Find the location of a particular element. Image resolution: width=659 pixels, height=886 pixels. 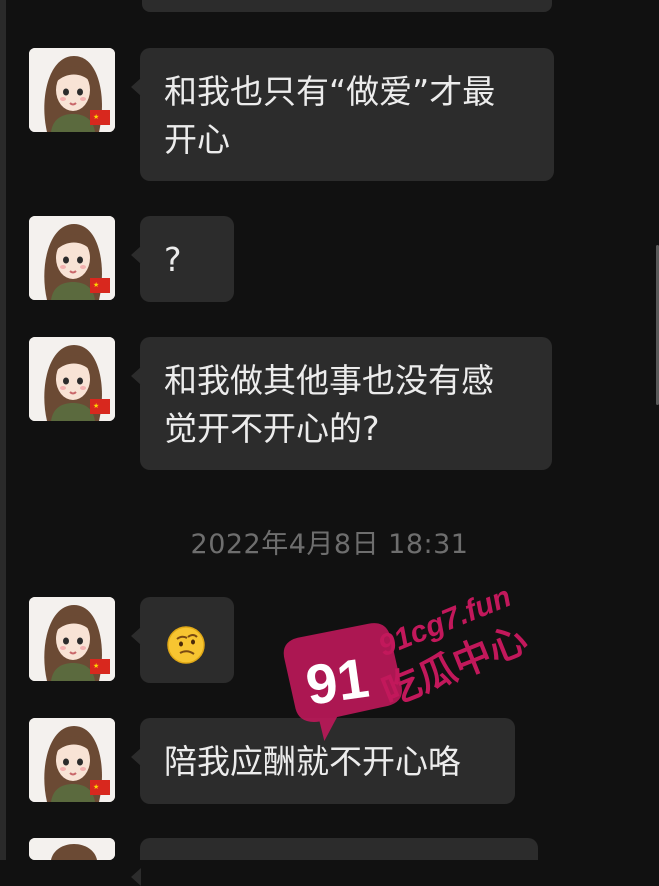

chat-timestamp: 2022年4月8日 18:31 is located at coordinates (329, 544).